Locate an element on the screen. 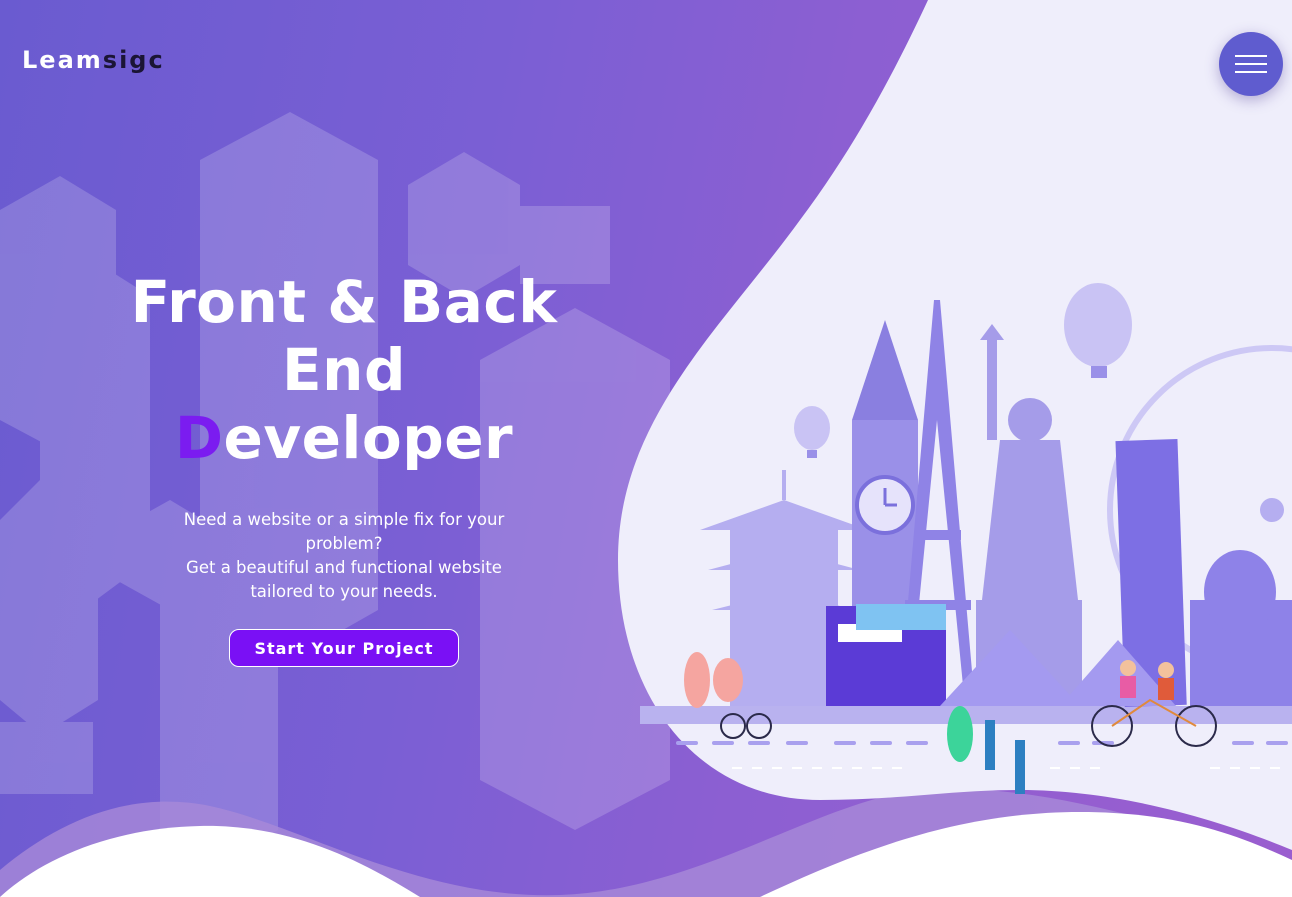 Image resolution: width=1292 pixels, height=897 pixels. hero-title: Front & Back End Developer is located at coordinates (344, 370).